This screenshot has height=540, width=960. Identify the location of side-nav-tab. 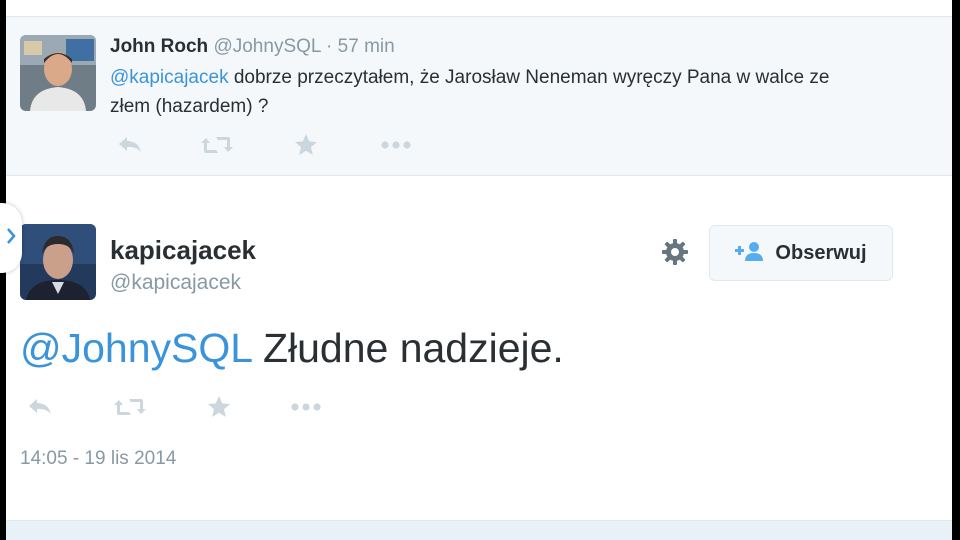
(11, 238).